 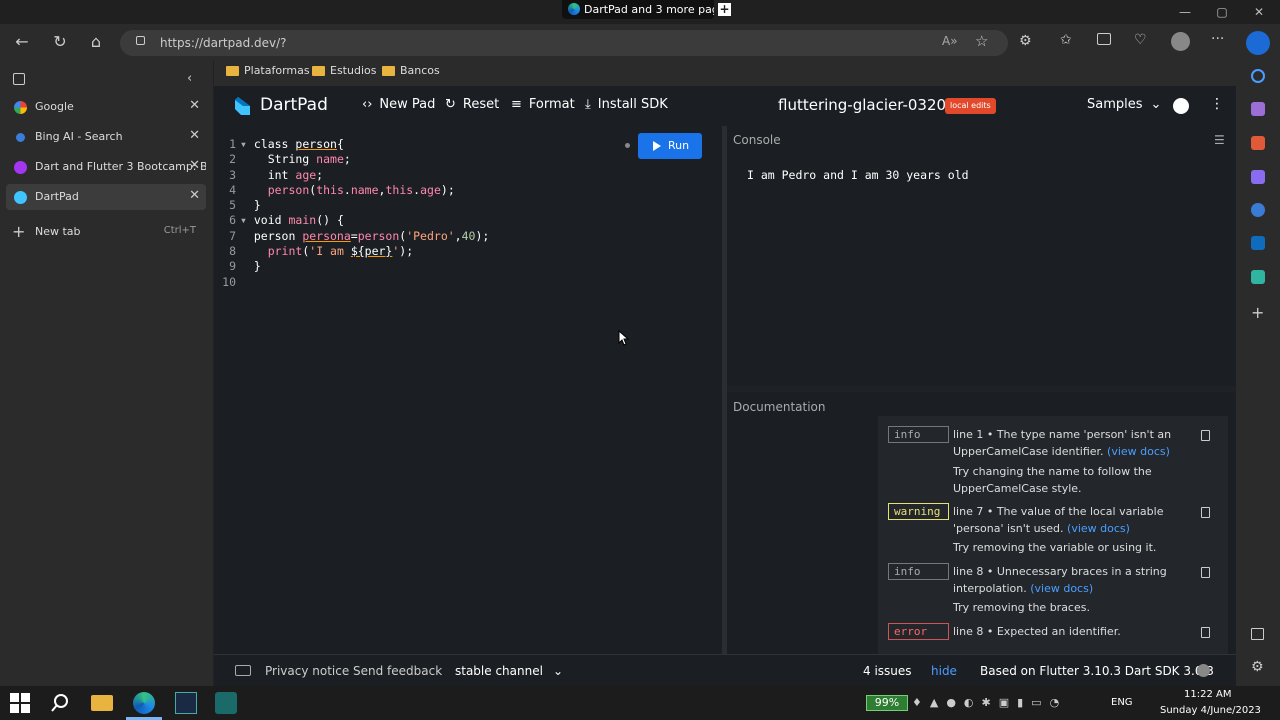 What do you see at coordinates (229, 282) in the screenshot?
I see `code-line: 10` at bounding box center [229, 282].